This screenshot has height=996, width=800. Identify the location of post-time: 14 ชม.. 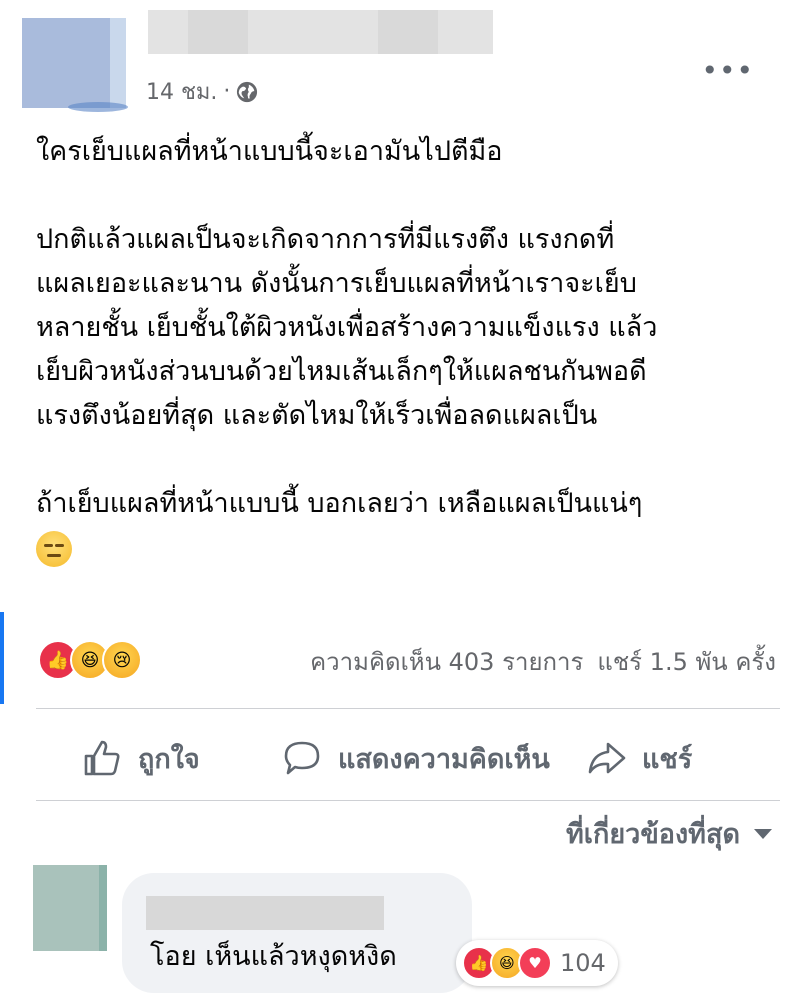
(181, 91).